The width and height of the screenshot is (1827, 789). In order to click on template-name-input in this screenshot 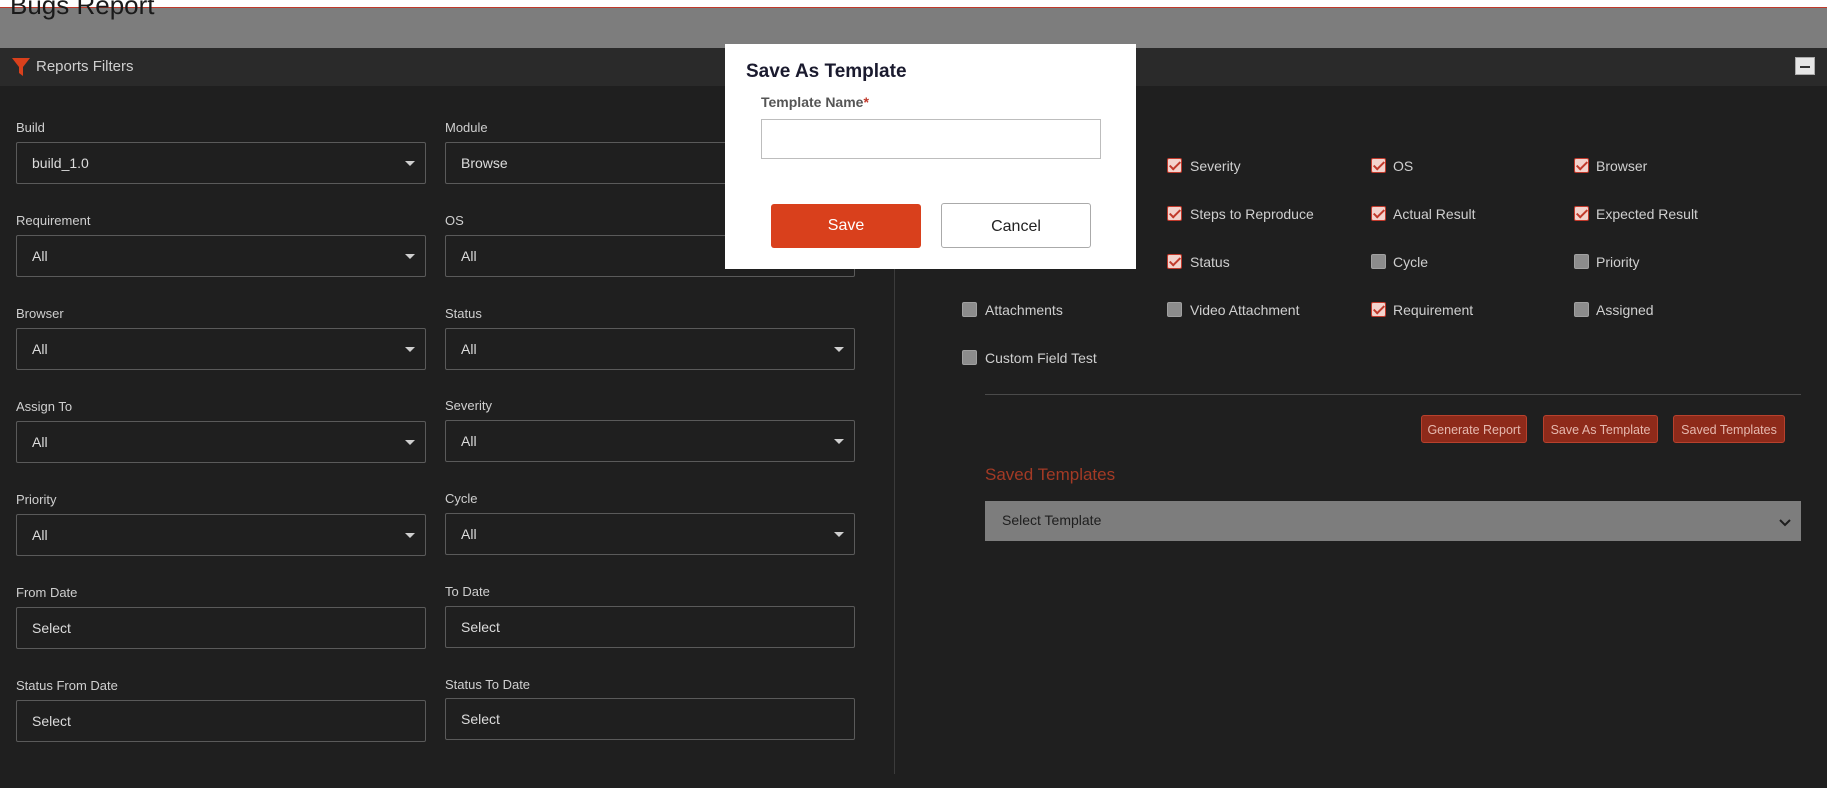, I will do `click(931, 139)`.